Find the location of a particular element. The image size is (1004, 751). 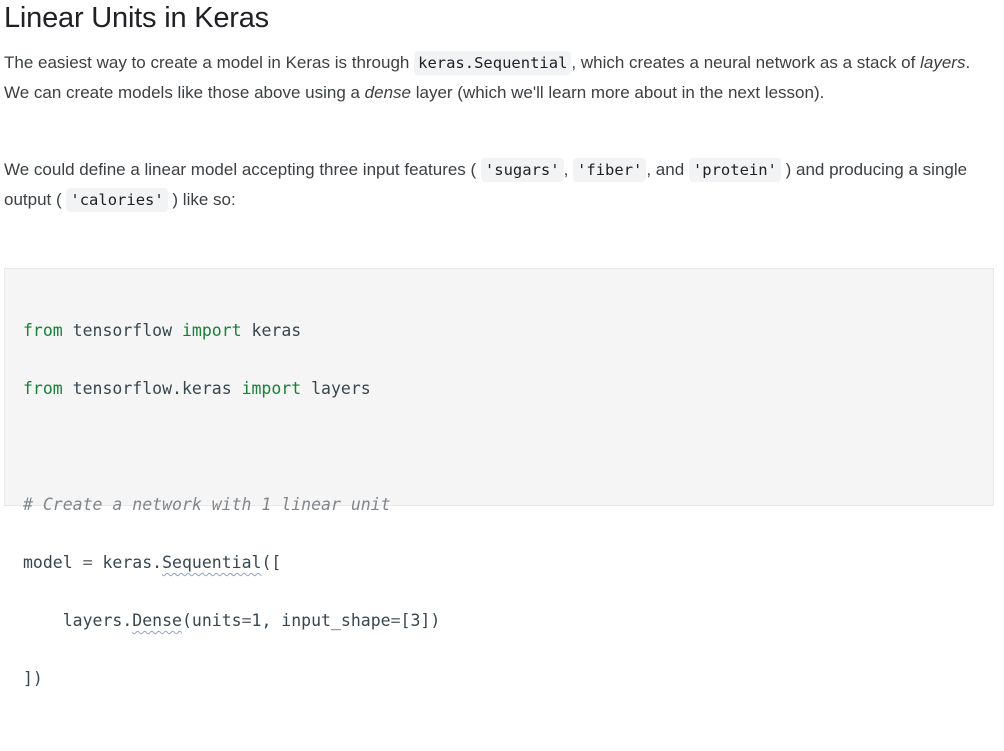

code-line: ]) is located at coordinates (231, 678).